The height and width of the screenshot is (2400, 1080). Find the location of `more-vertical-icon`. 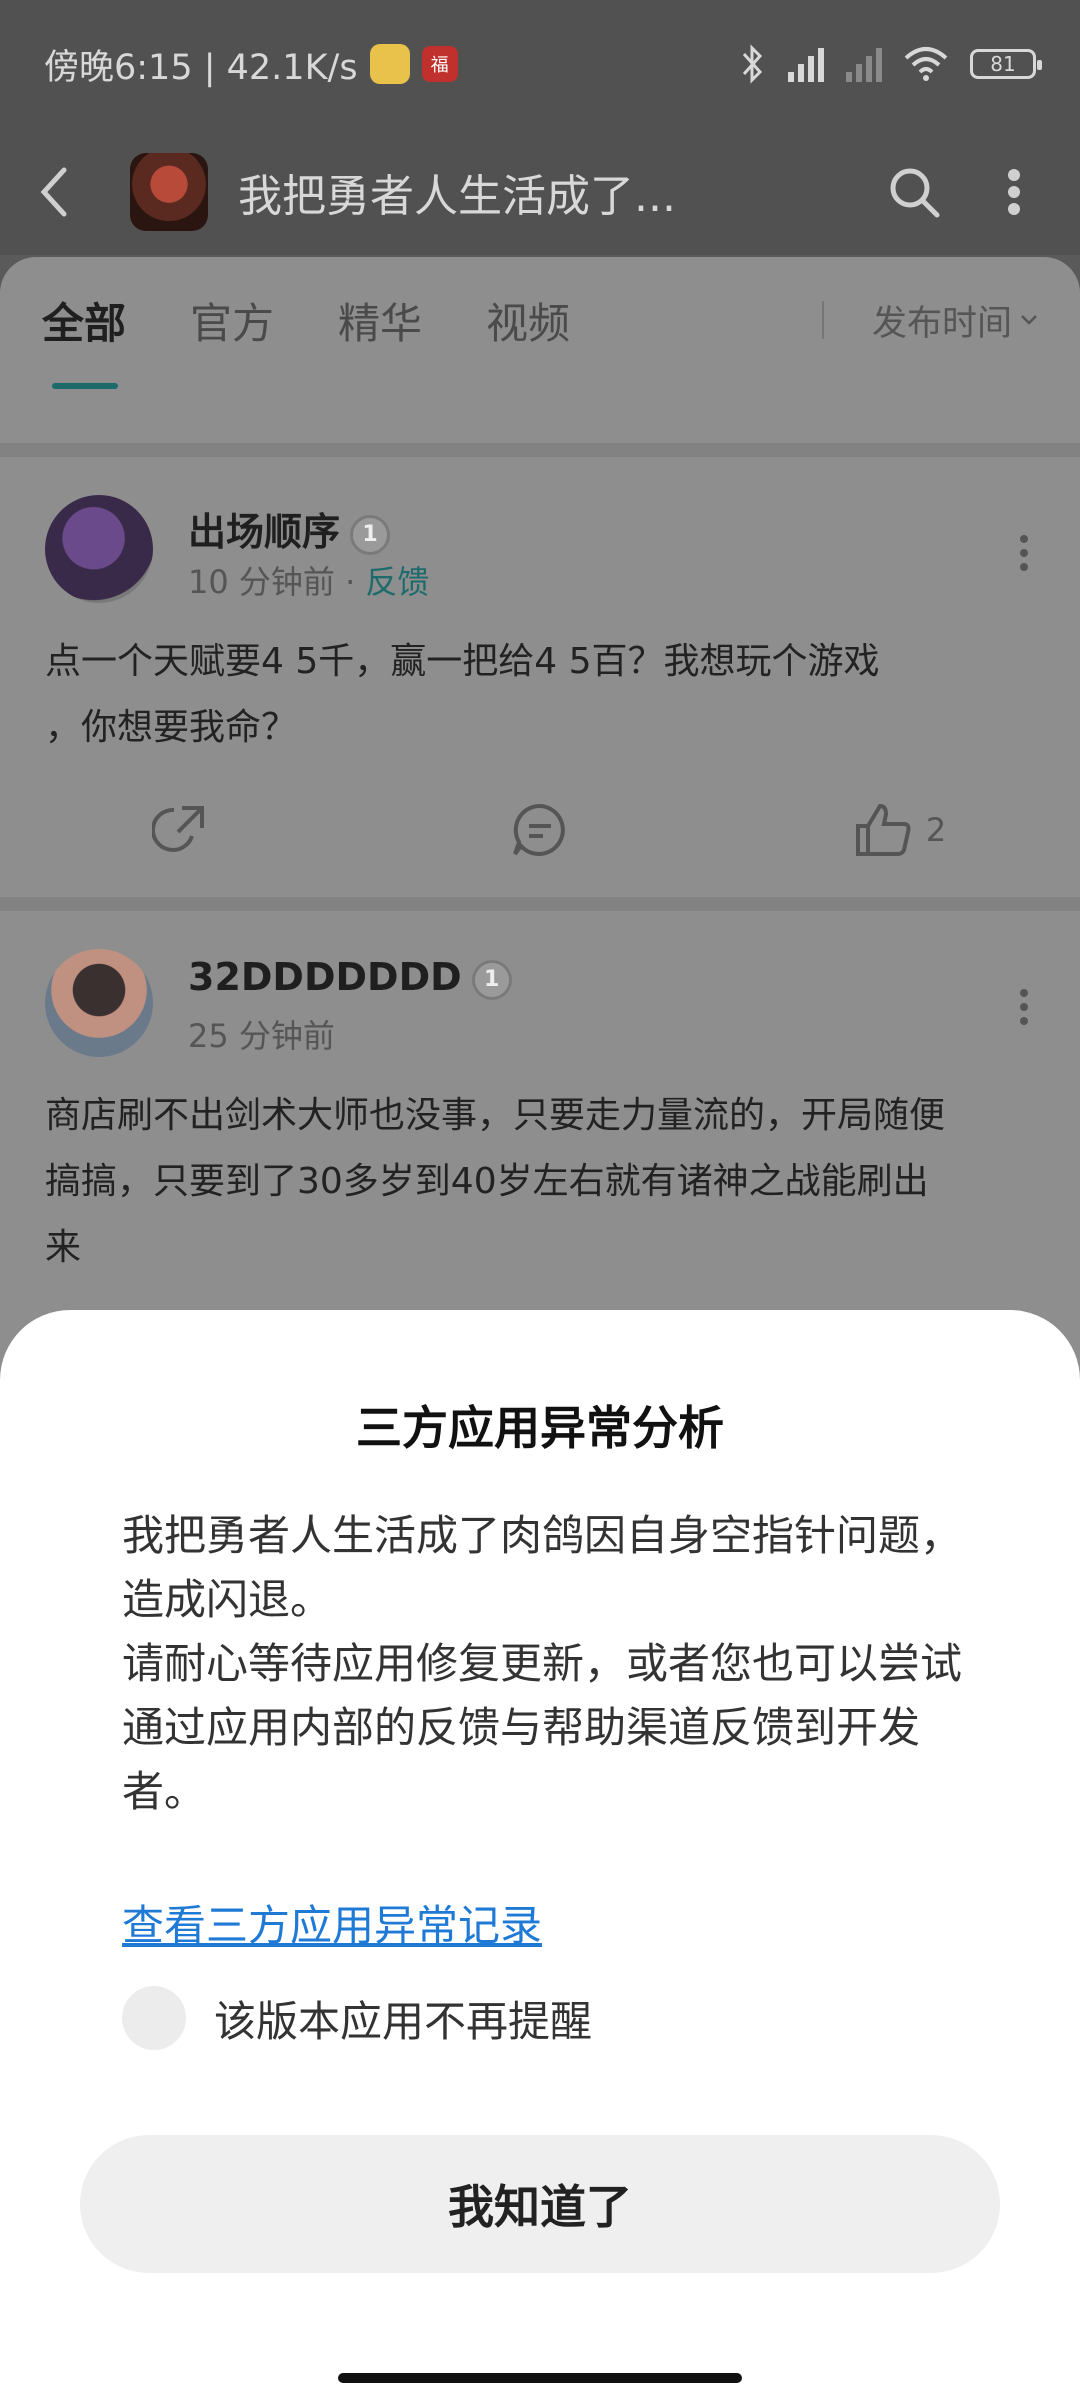

more-vertical-icon is located at coordinates (1014, 191).